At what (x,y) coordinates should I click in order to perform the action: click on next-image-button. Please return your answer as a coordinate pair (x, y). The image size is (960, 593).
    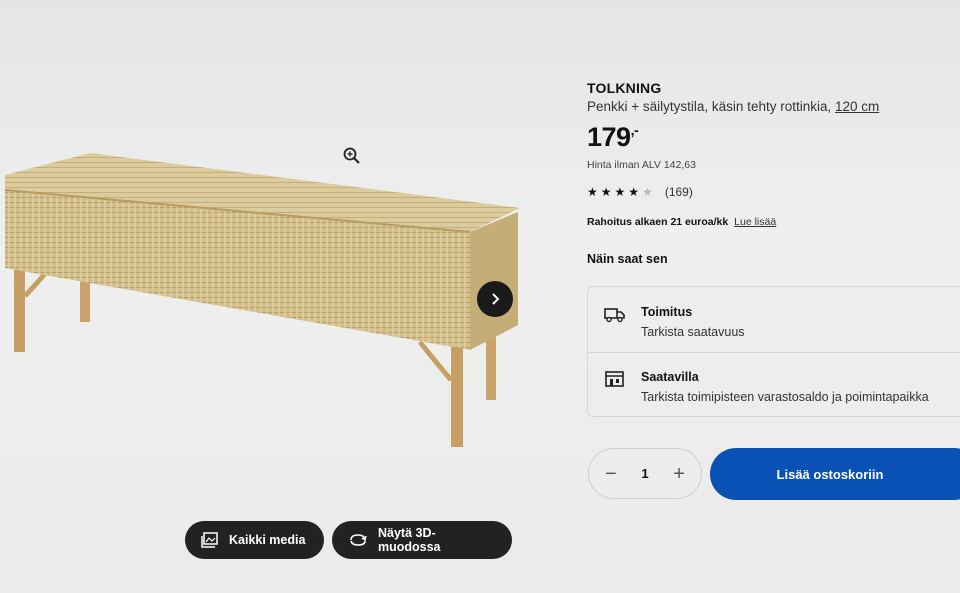
    Looking at the image, I should click on (495, 299).